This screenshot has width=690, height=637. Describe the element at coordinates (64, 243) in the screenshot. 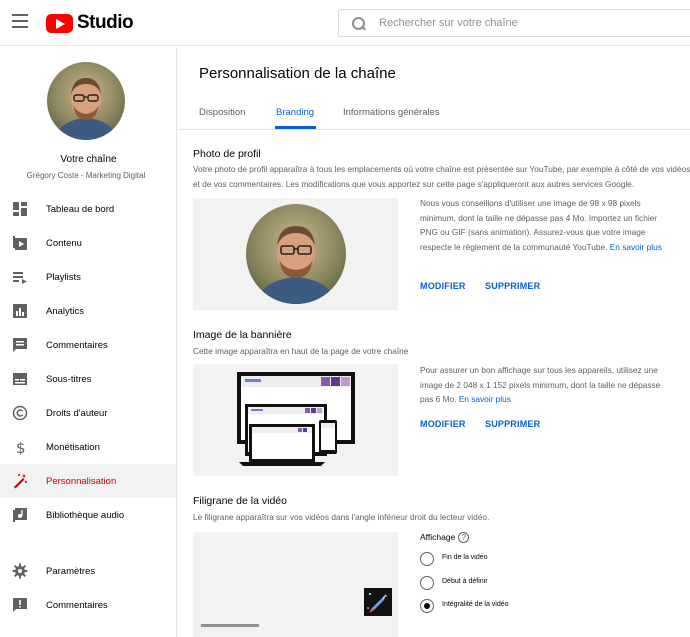

I see `sidebar-item-label: Contenu` at that location.